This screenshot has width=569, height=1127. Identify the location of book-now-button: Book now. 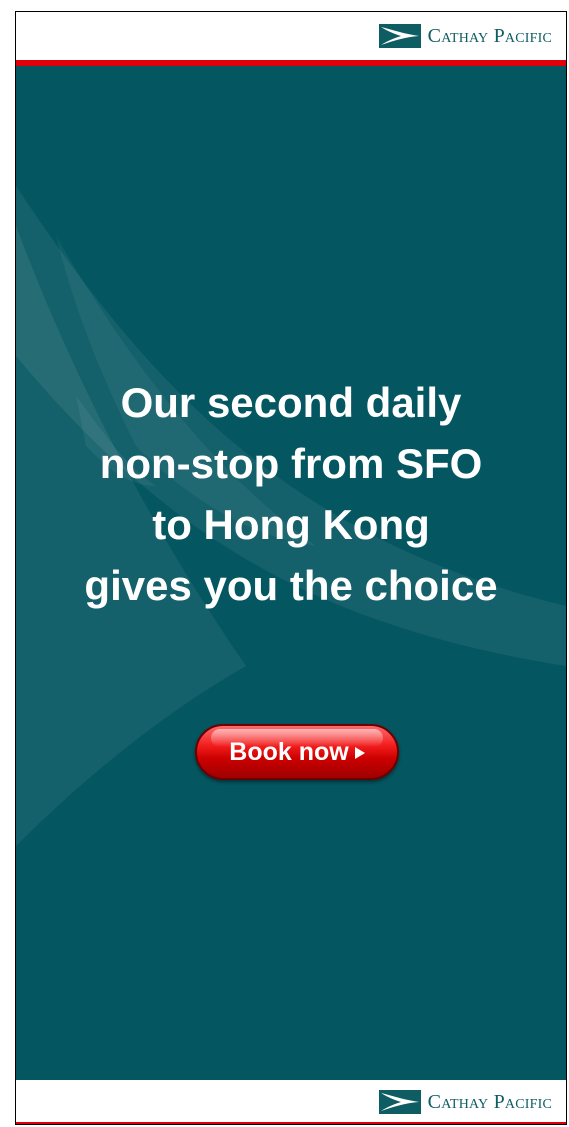
(297, 752).